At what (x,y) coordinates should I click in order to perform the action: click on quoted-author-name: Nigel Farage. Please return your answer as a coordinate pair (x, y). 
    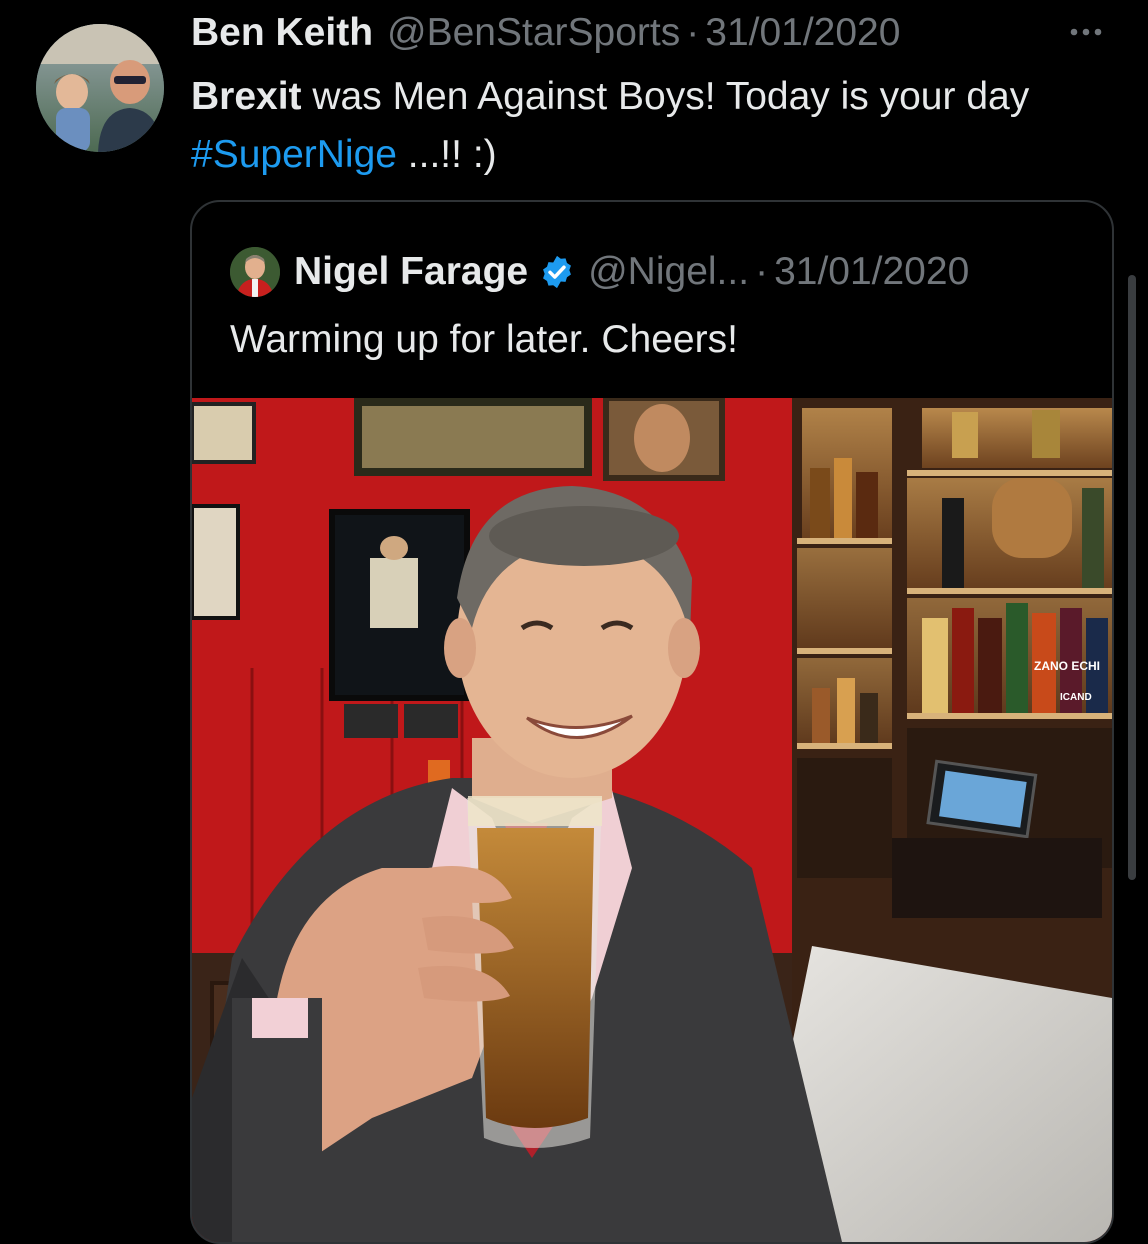
    Looking at the image, I should click on (411, 272).